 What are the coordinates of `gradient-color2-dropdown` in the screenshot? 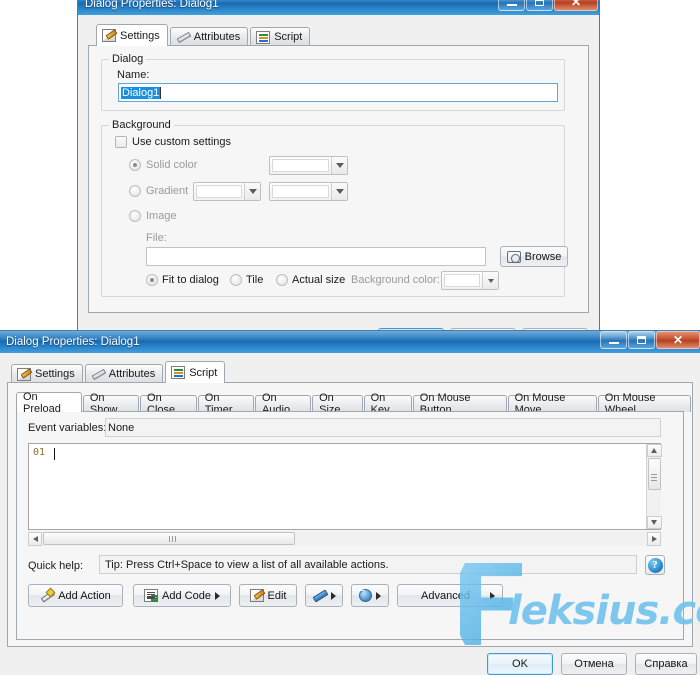 It's located at (339, 191).